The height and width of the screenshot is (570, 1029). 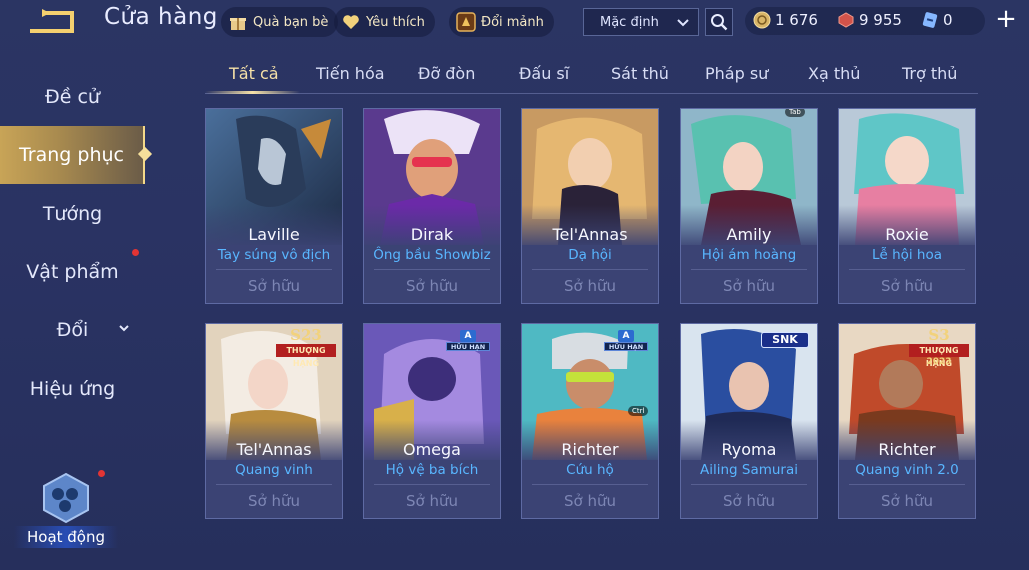 I want to click on sidebar-item-effects: Hiệu ứng, so click(x=72, y=389).